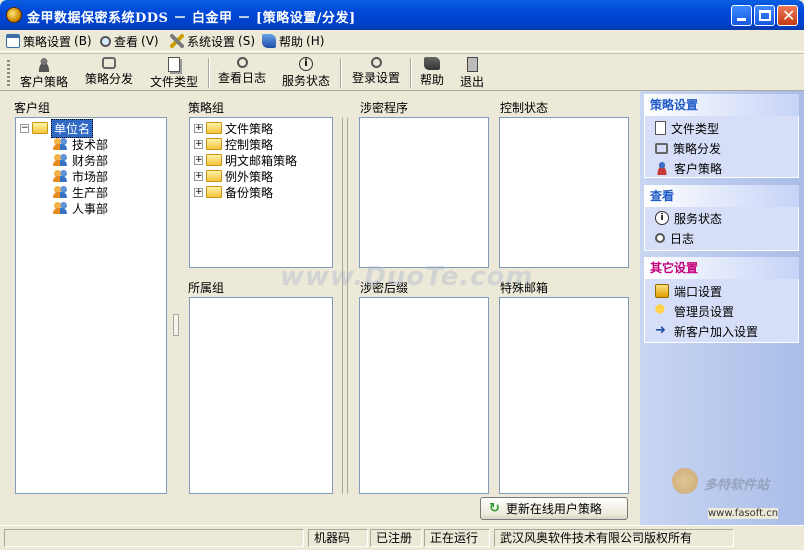  What do you see at coordinates (306, 64) in the screenshot?
I see `info-icon: i` at bounding box center [306, 64].